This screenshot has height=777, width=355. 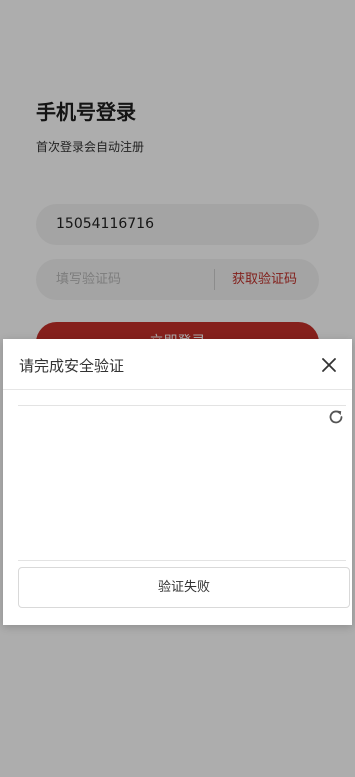 I want to click on close-icon, so click(x=329, y=365).